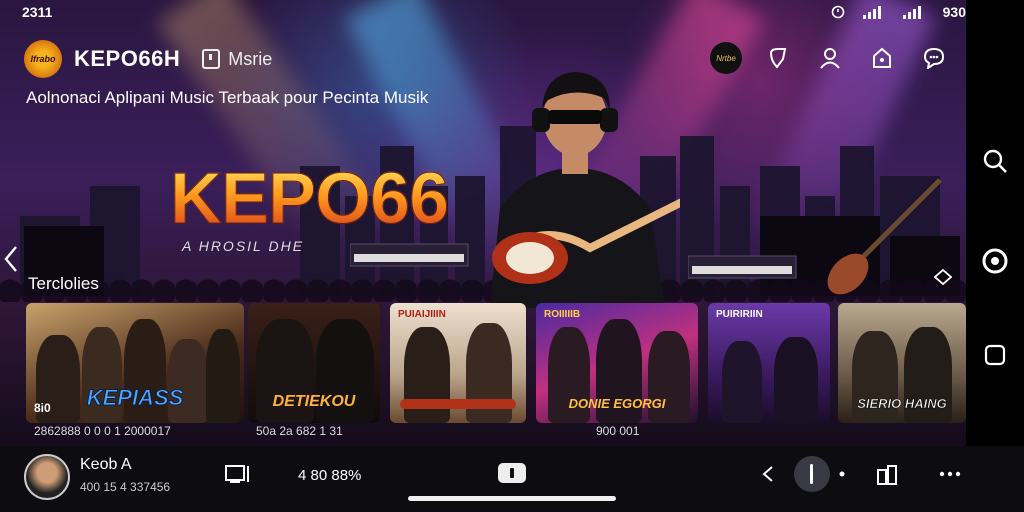 The height and width of the screenshot is (512, 1024). What do you see at coordinates (127, 58) in the screenshot?
I see `app-title: KEPO66H` at bounding box center [127, 58].